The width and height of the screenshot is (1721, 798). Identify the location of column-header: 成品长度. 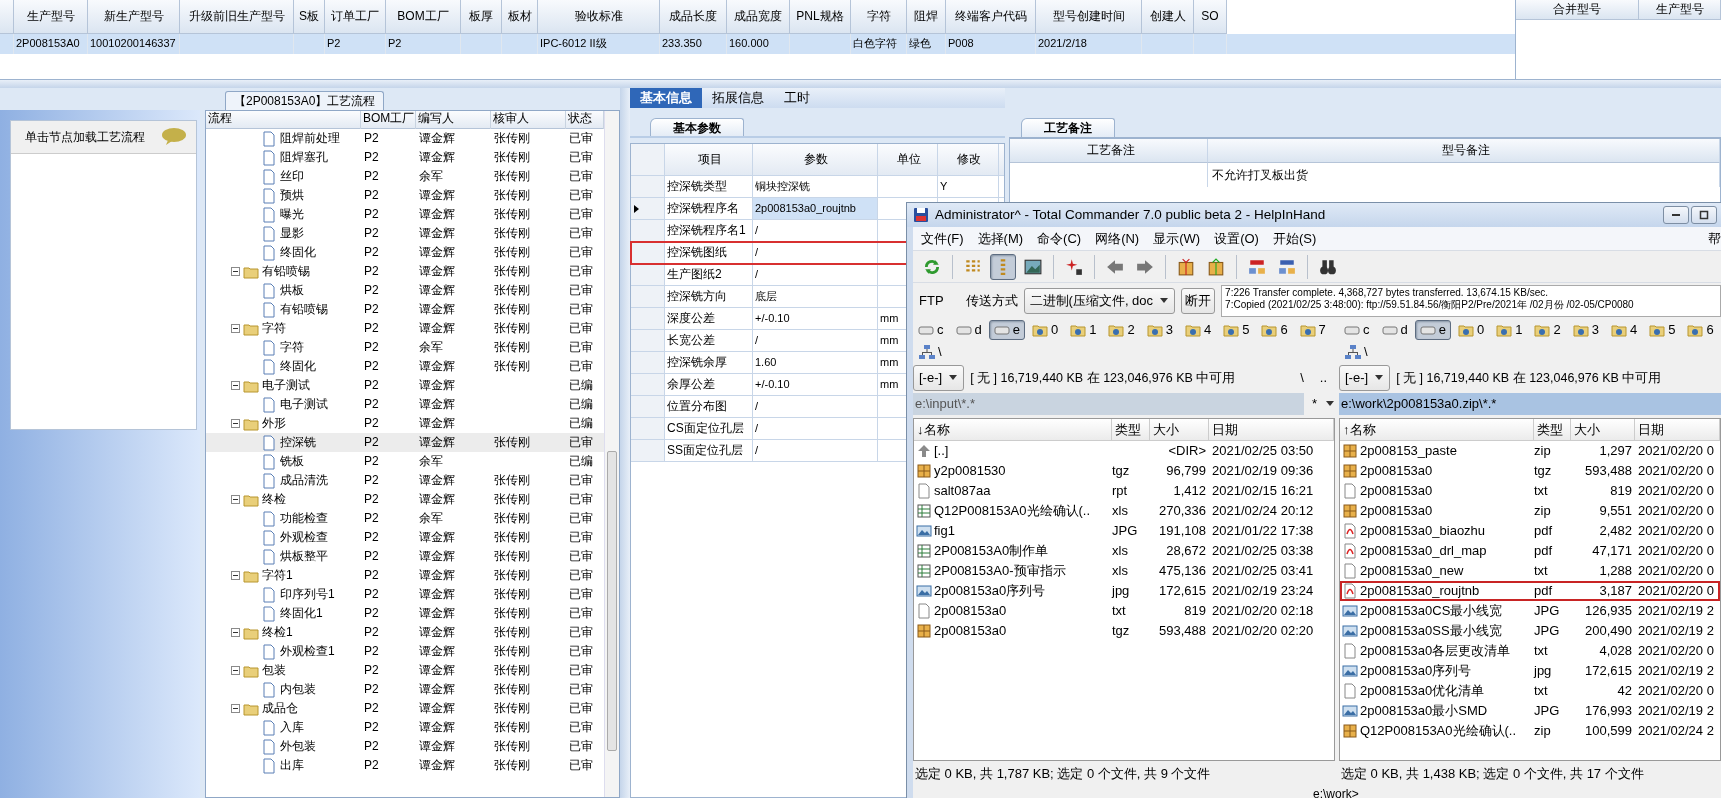
(693, 17).